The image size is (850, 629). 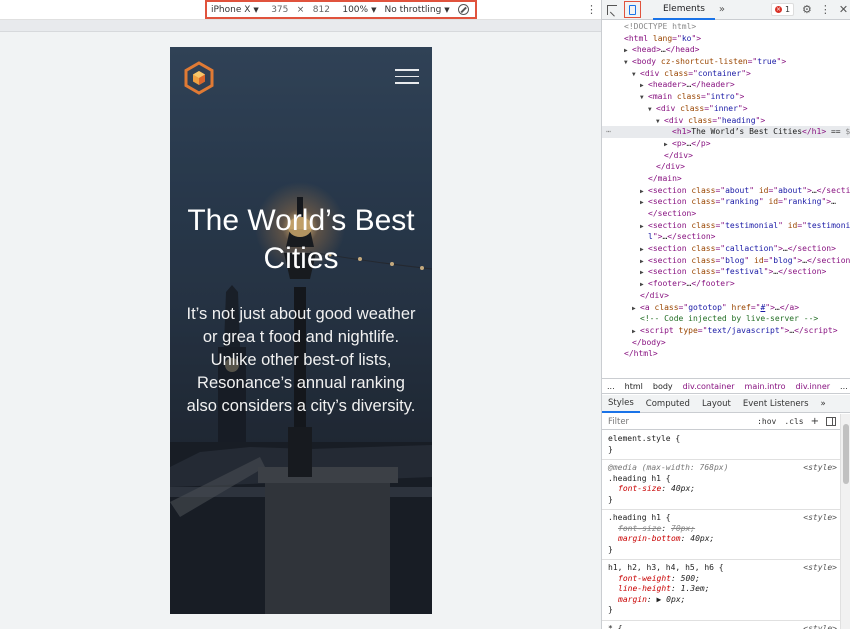 What do you see at coordinates (231, 9) in the screenshot?
I see `device-name: iPhone X` at bounding box center [231, 9].